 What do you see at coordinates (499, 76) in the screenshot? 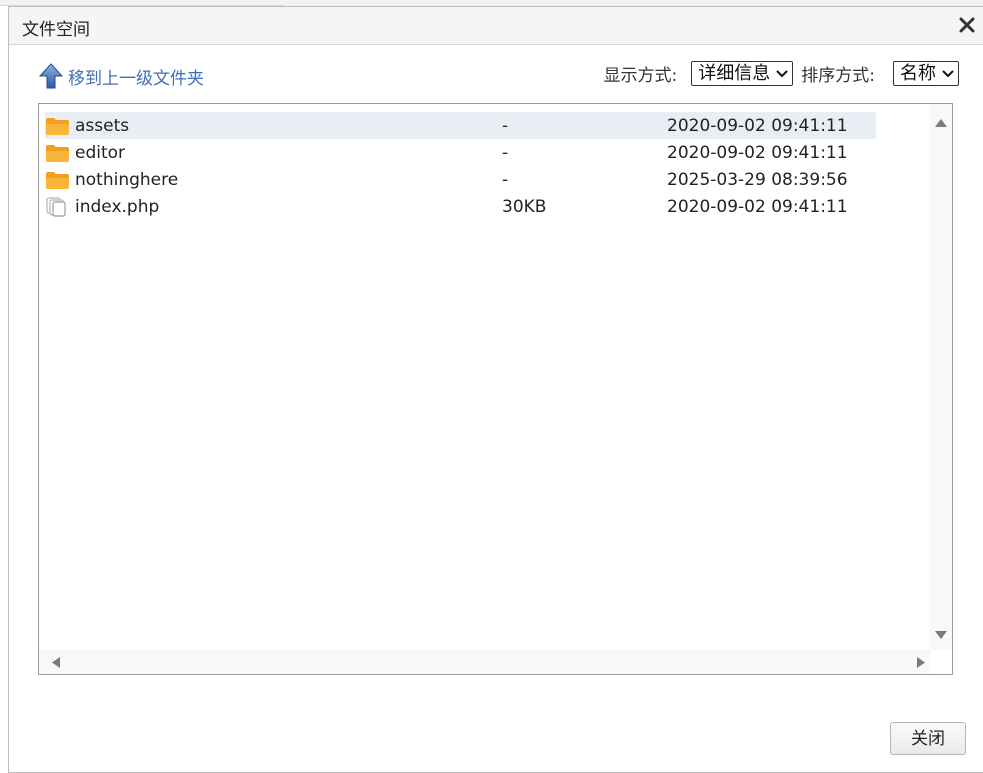
I see `toolbar: 移到上一级文件夹 显示方式: 详细信息 排序方式: 名称` at bounding box center [499, 76].